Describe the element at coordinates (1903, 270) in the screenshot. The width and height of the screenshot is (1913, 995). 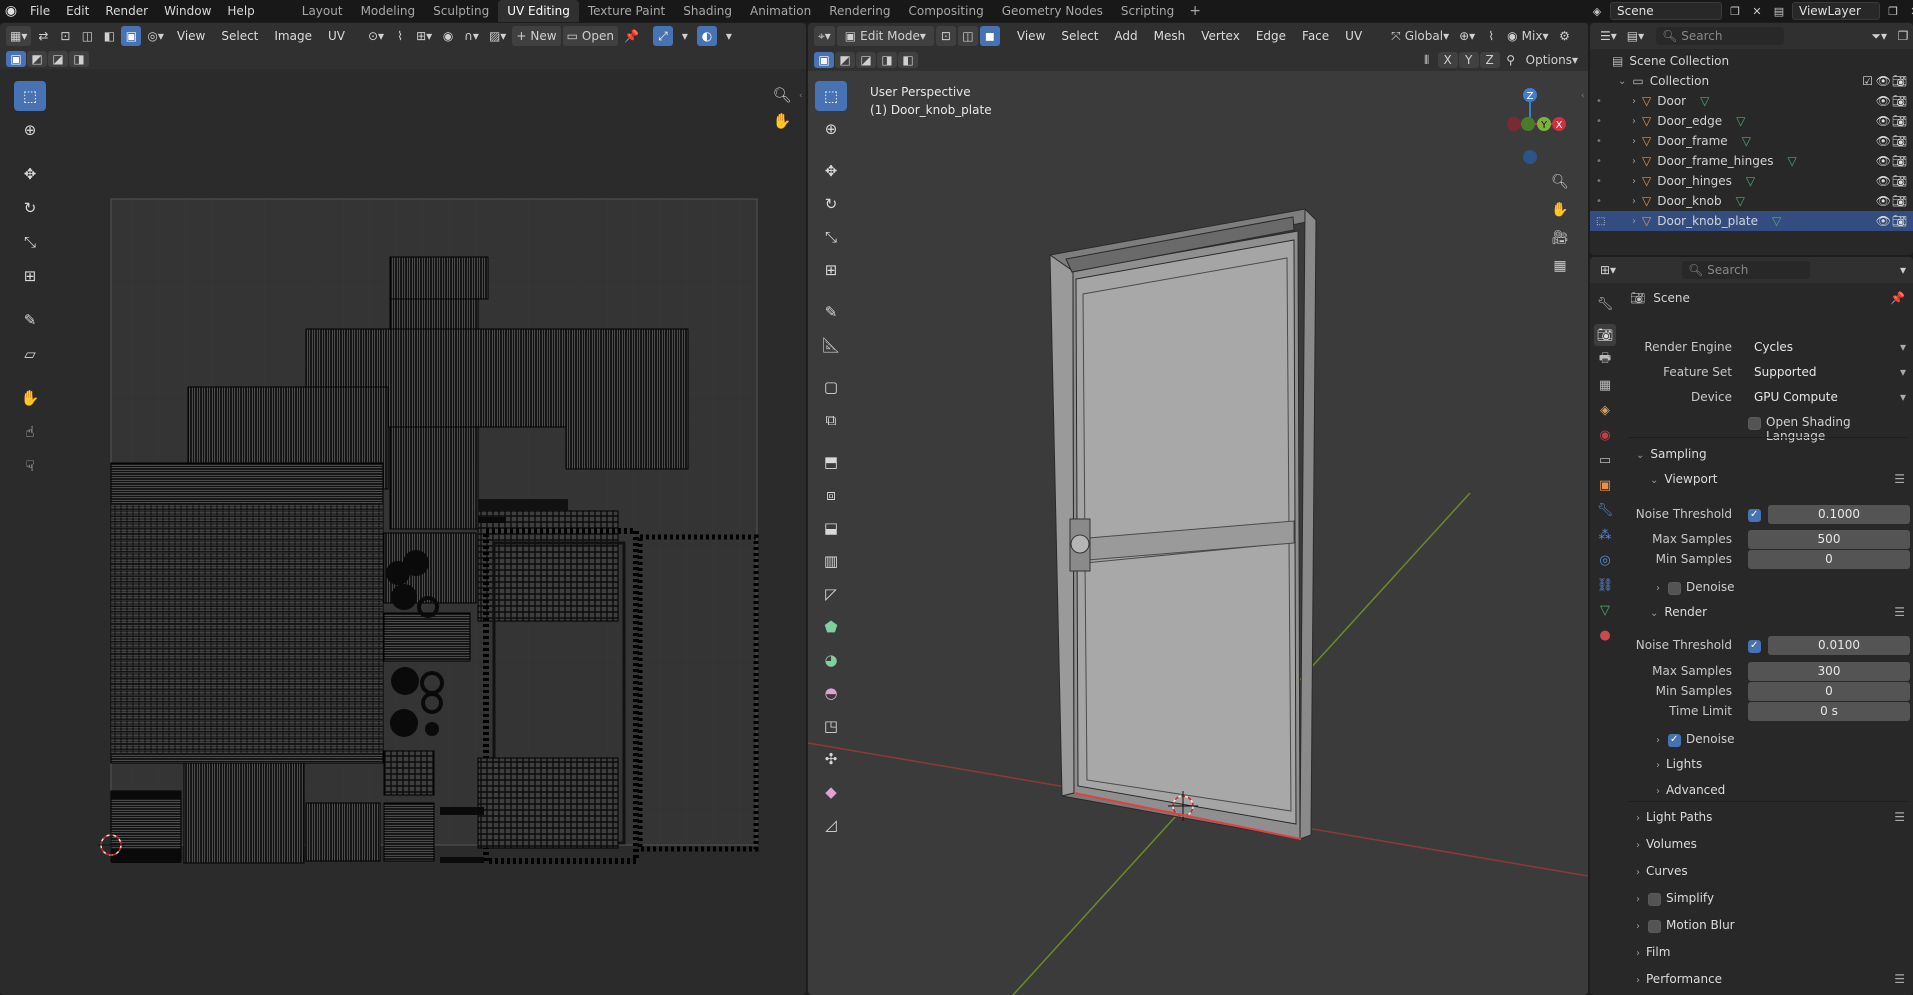
I see `properties-options-icon: ▾` at that location.